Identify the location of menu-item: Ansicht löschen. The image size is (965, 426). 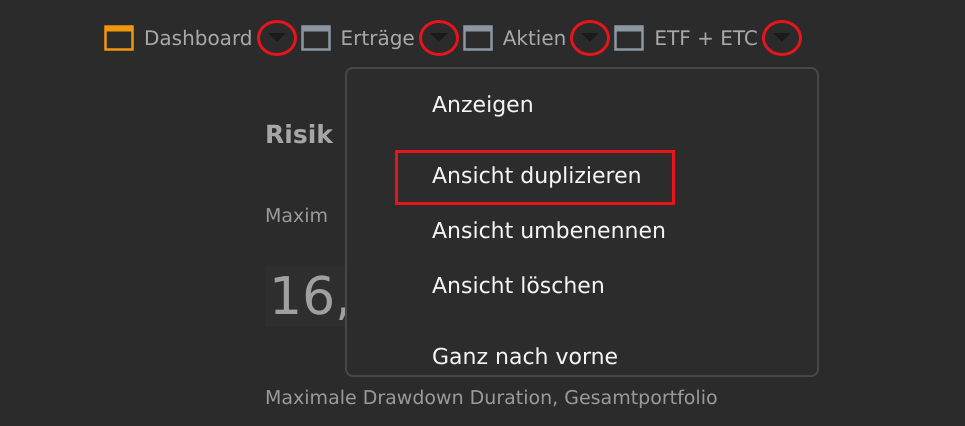
(516, 287).